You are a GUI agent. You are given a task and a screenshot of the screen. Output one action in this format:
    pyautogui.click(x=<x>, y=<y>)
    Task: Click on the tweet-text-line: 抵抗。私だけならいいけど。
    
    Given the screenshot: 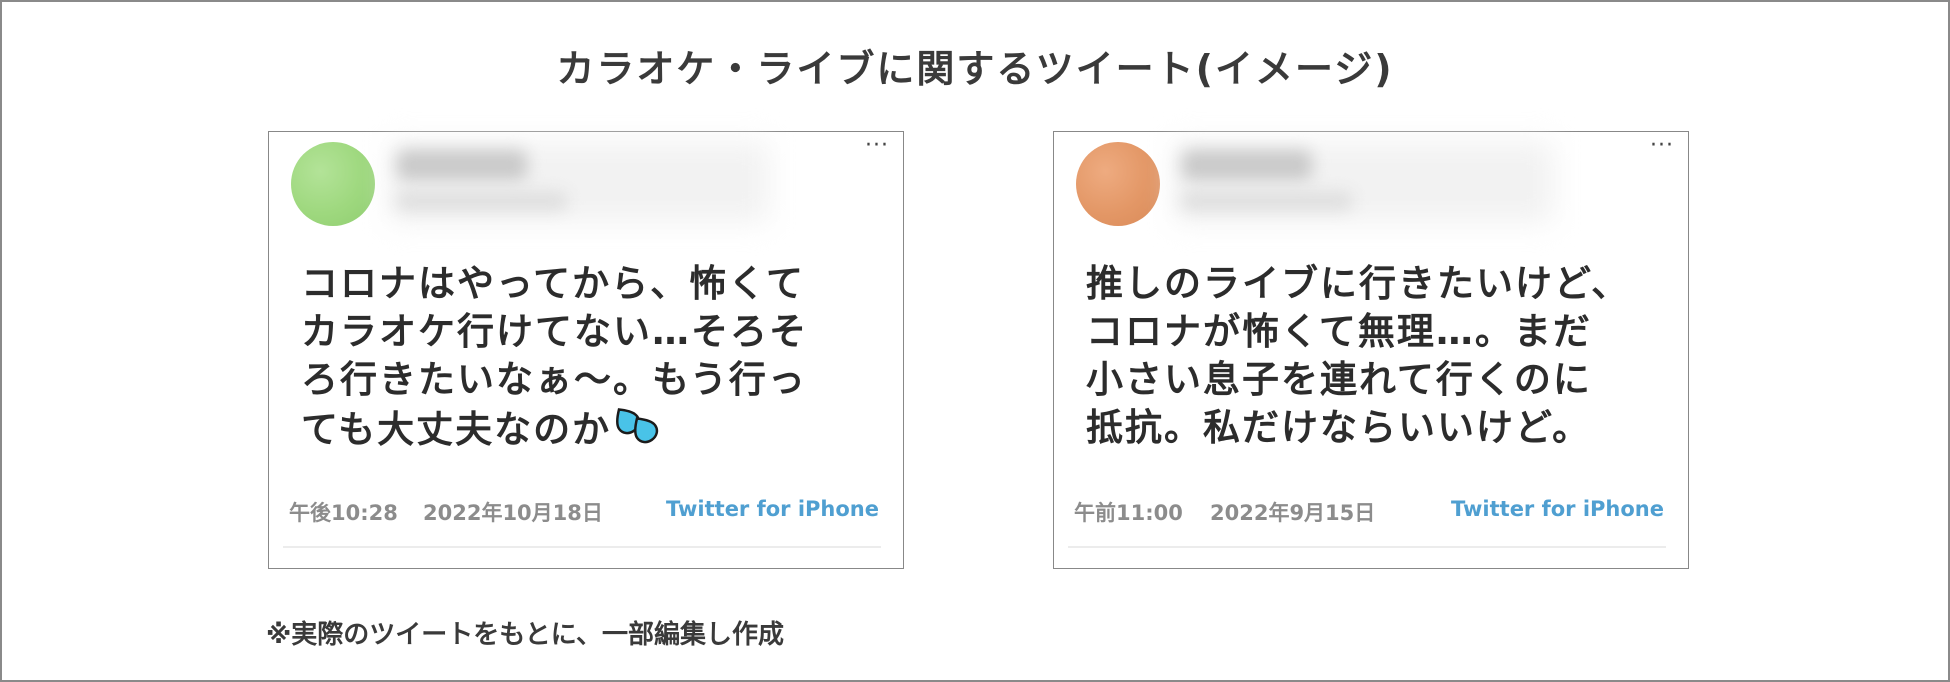 What is the action you would take?
    pyautogui.click(x=1339, y=427)
    